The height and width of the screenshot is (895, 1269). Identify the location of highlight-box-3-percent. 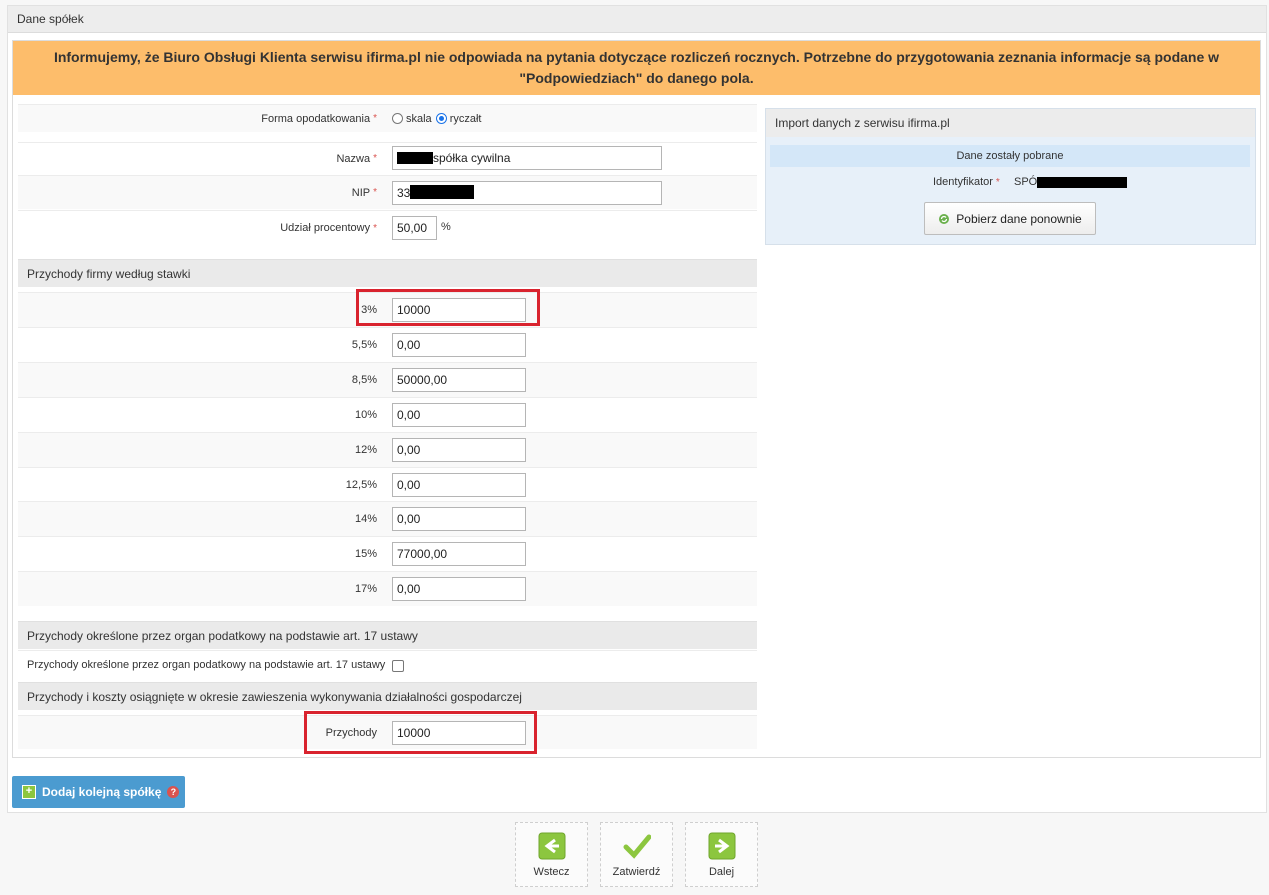
(448, 307).